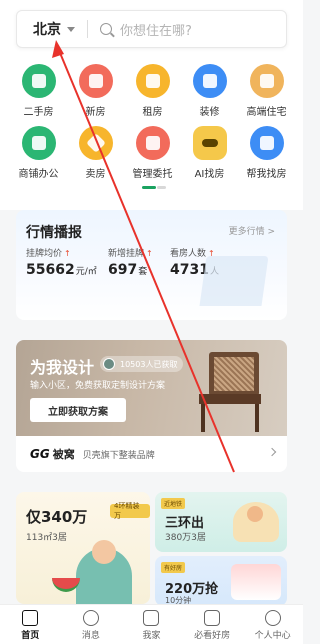 This screenshot has height=644, width=320. I want to click on stat-unit: 套, so click(143, 272).